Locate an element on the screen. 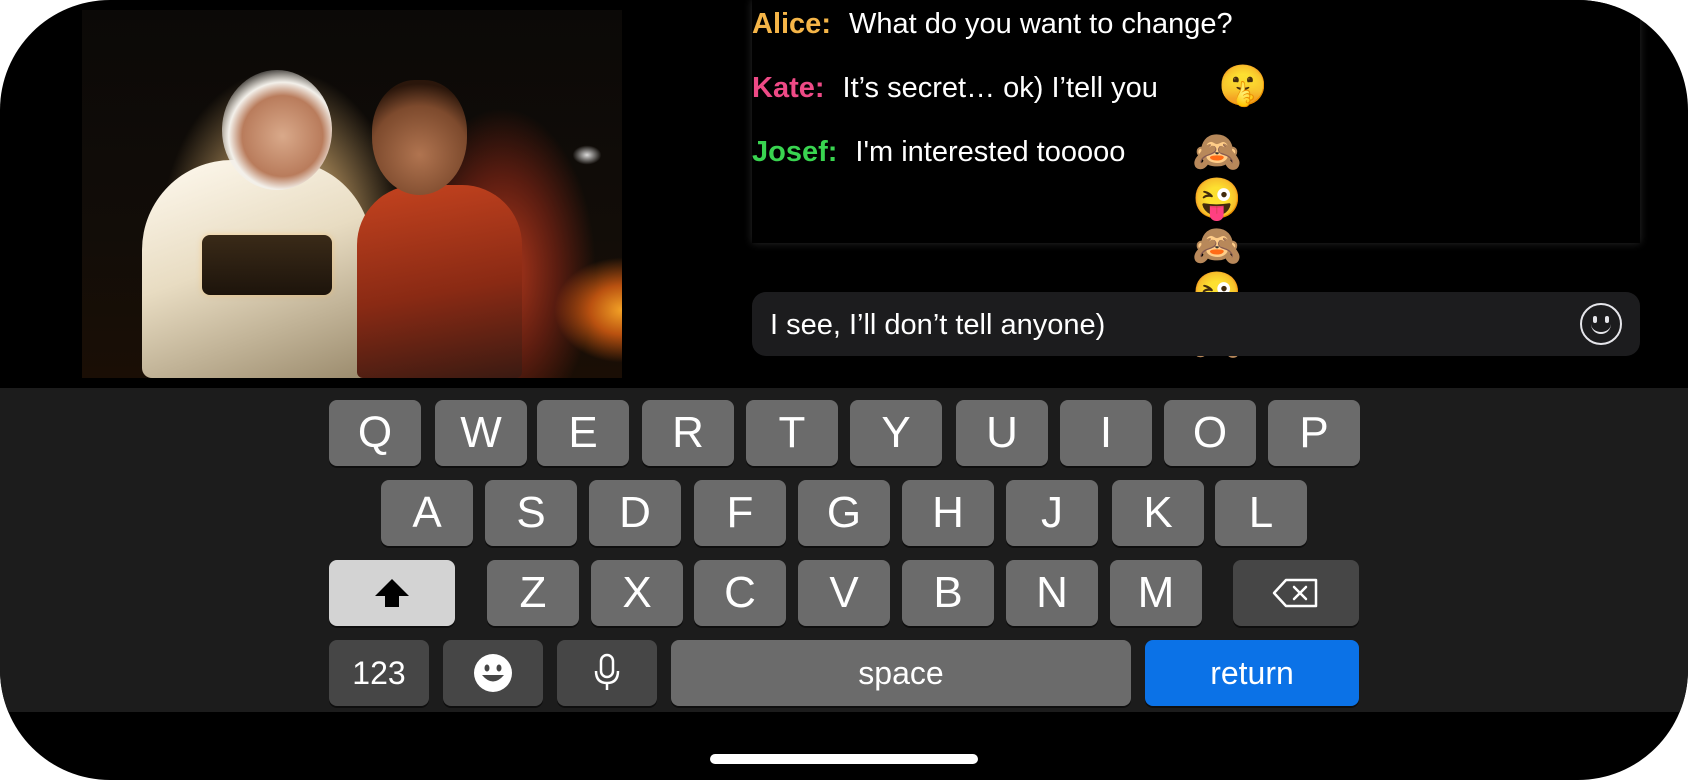 Image resolution: width=1688 pixels, height=780 pixels. message-author: Alice: is located at coordinates (791, 23).